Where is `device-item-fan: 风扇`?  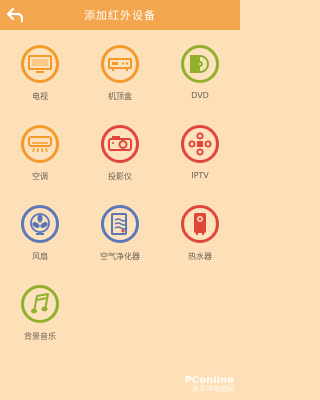 device-item-fan: 风扇 is located at coordinates (40, 236).